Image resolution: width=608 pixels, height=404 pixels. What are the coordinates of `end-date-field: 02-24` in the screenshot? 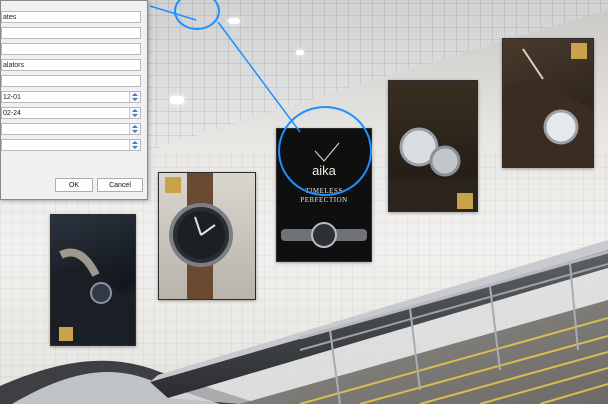 It's located at (71, 113).